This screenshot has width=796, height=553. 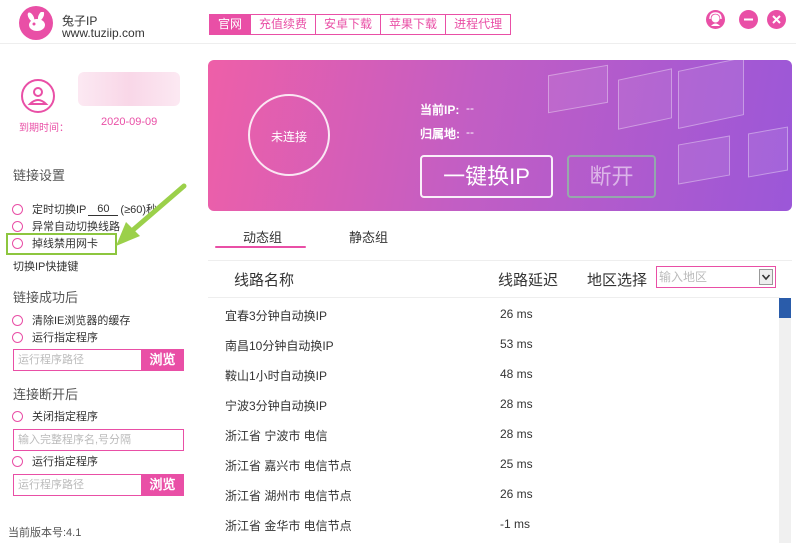 What do you see at coordinates (368, 236) in the screenshot?
I see `tab-static-group: 静态组` at bounding box center [368, 236].